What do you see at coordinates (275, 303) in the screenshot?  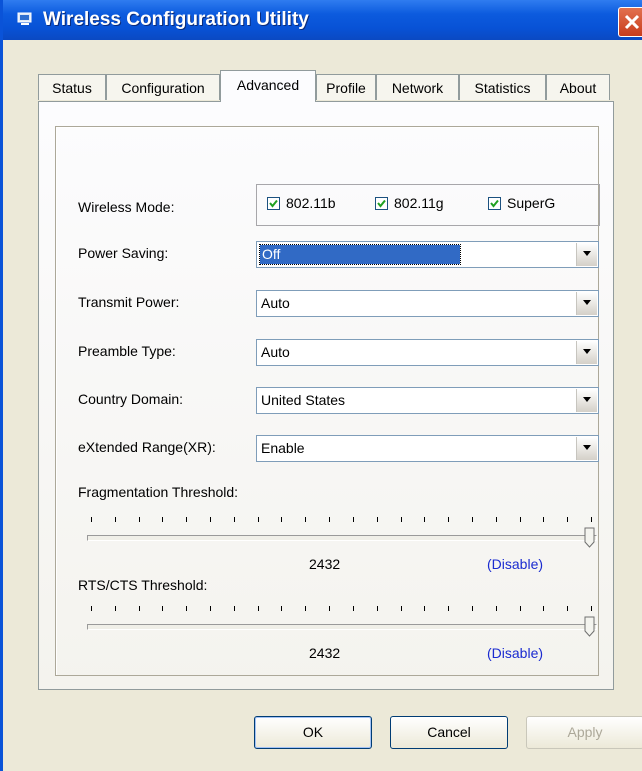 I see `transmit-power-value: Auto` at bounding box center [275, 303].